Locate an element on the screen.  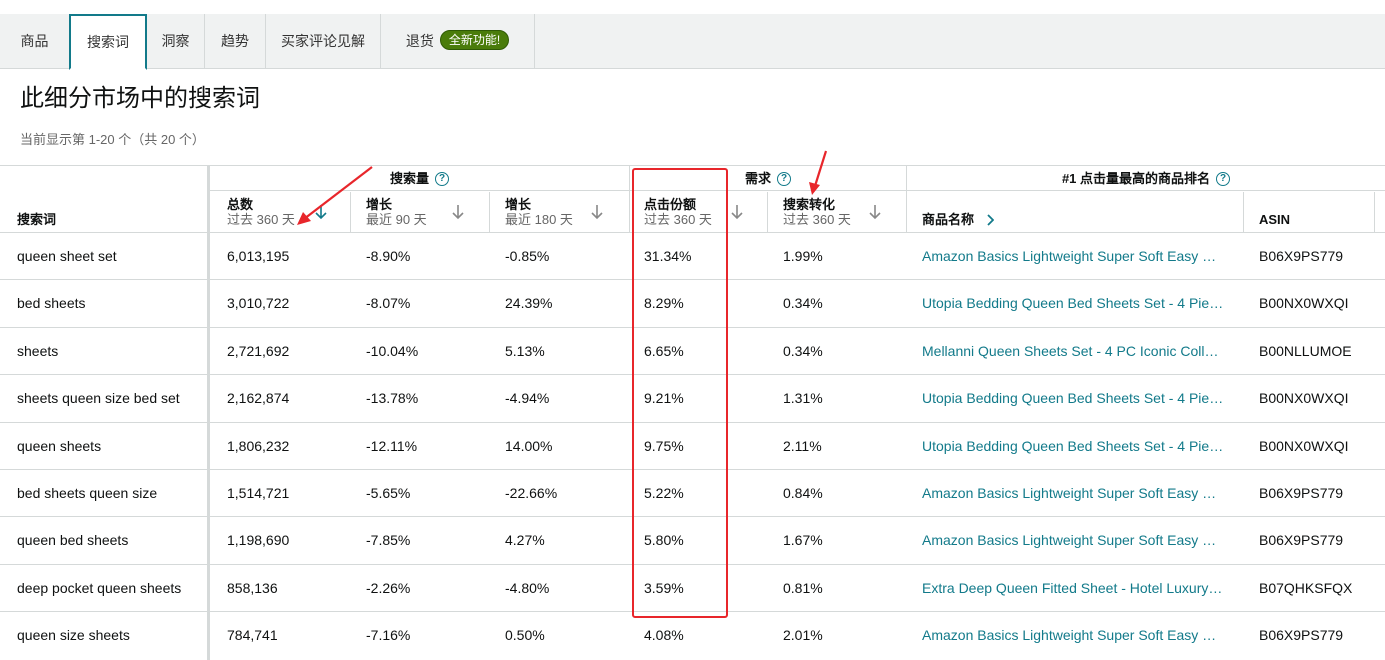
cell-search-term: queen sheets is located at coordinates (59, 445).